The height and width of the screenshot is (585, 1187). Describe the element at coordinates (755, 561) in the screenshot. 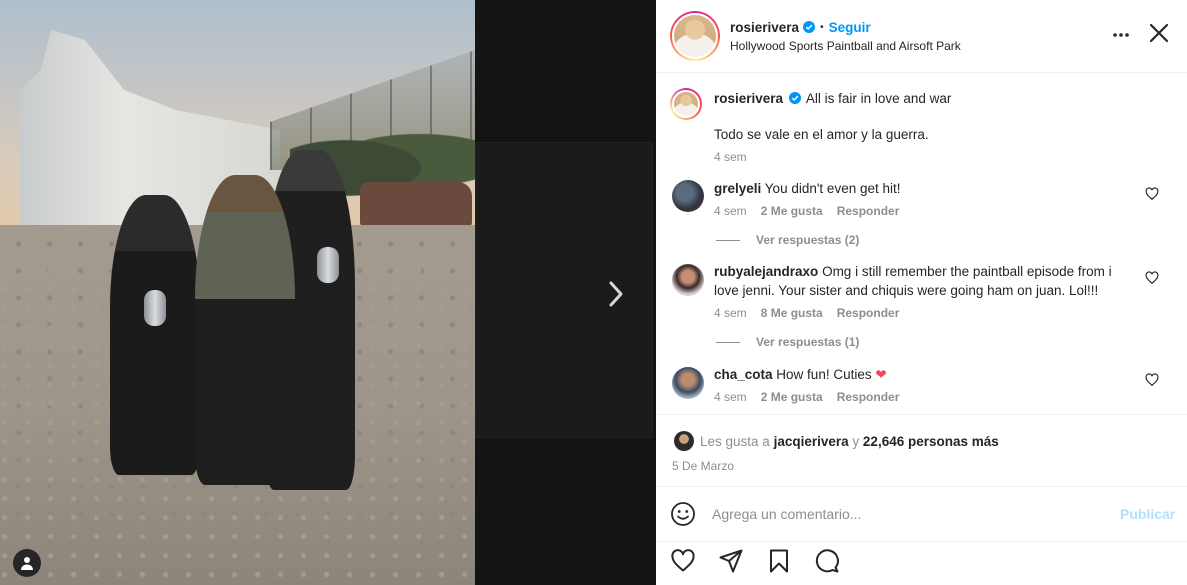

I see `post-actions` at that location.